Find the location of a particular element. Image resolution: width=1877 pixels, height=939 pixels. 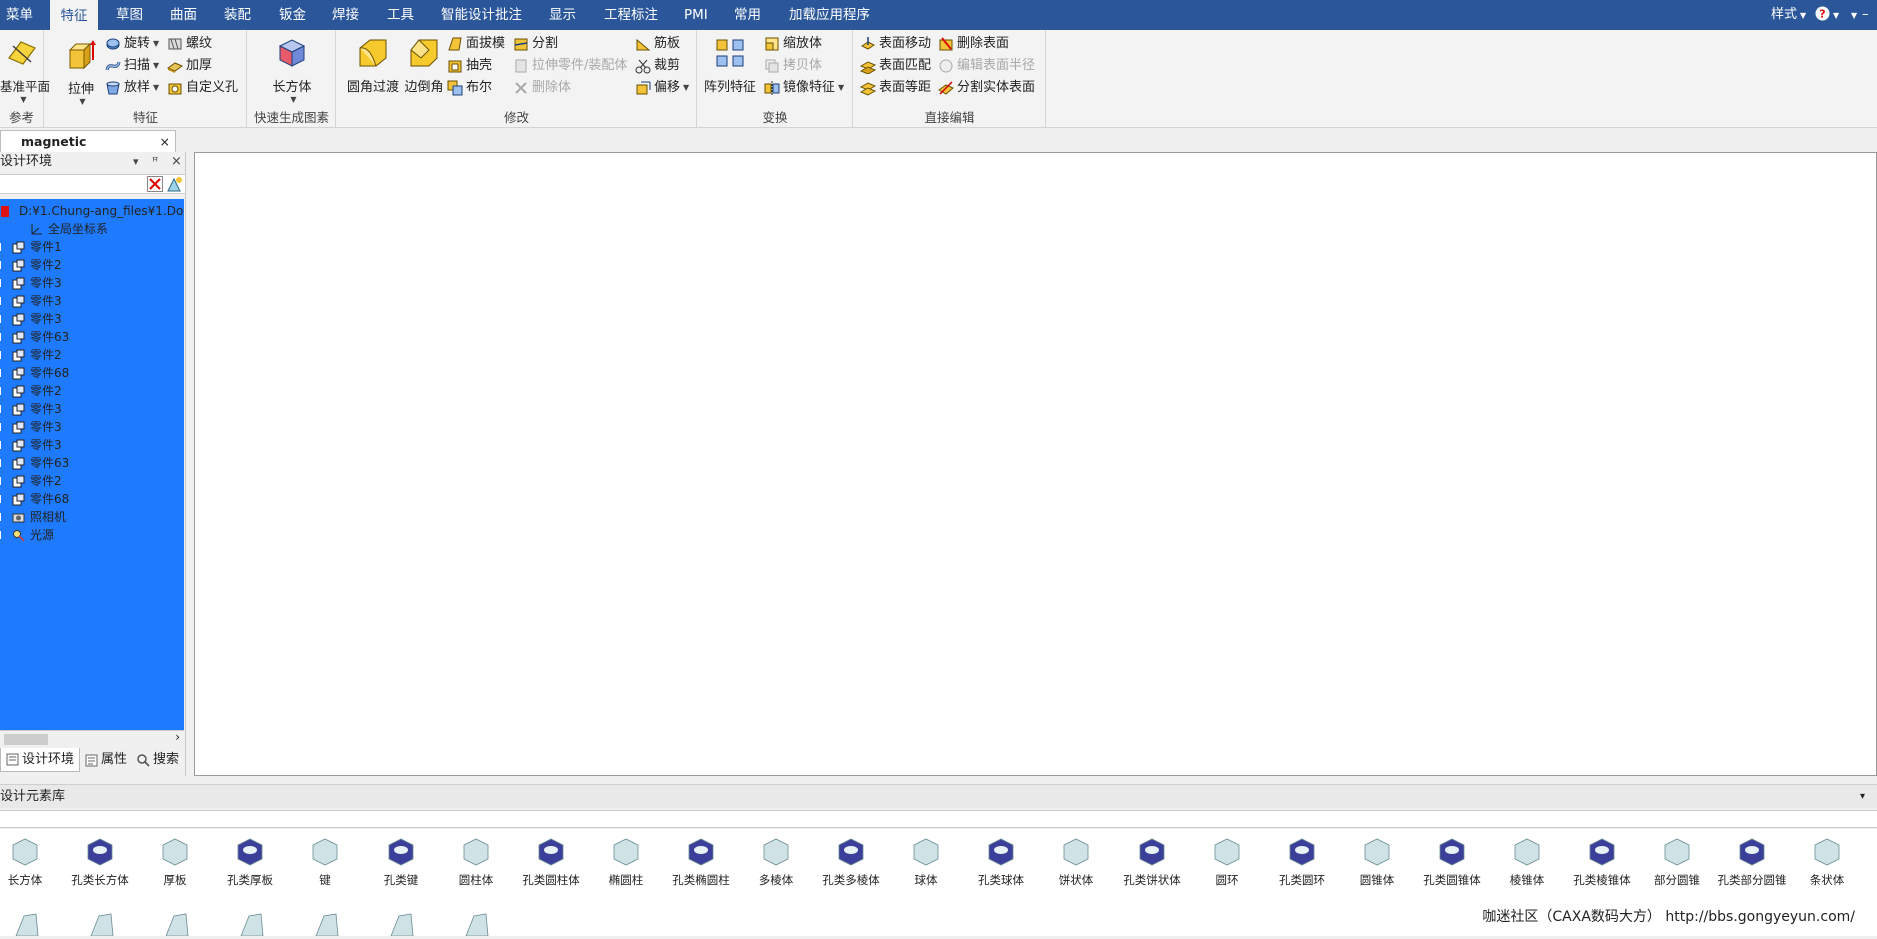

thread-button: 螺纹 is located at coordinates (189, 44).